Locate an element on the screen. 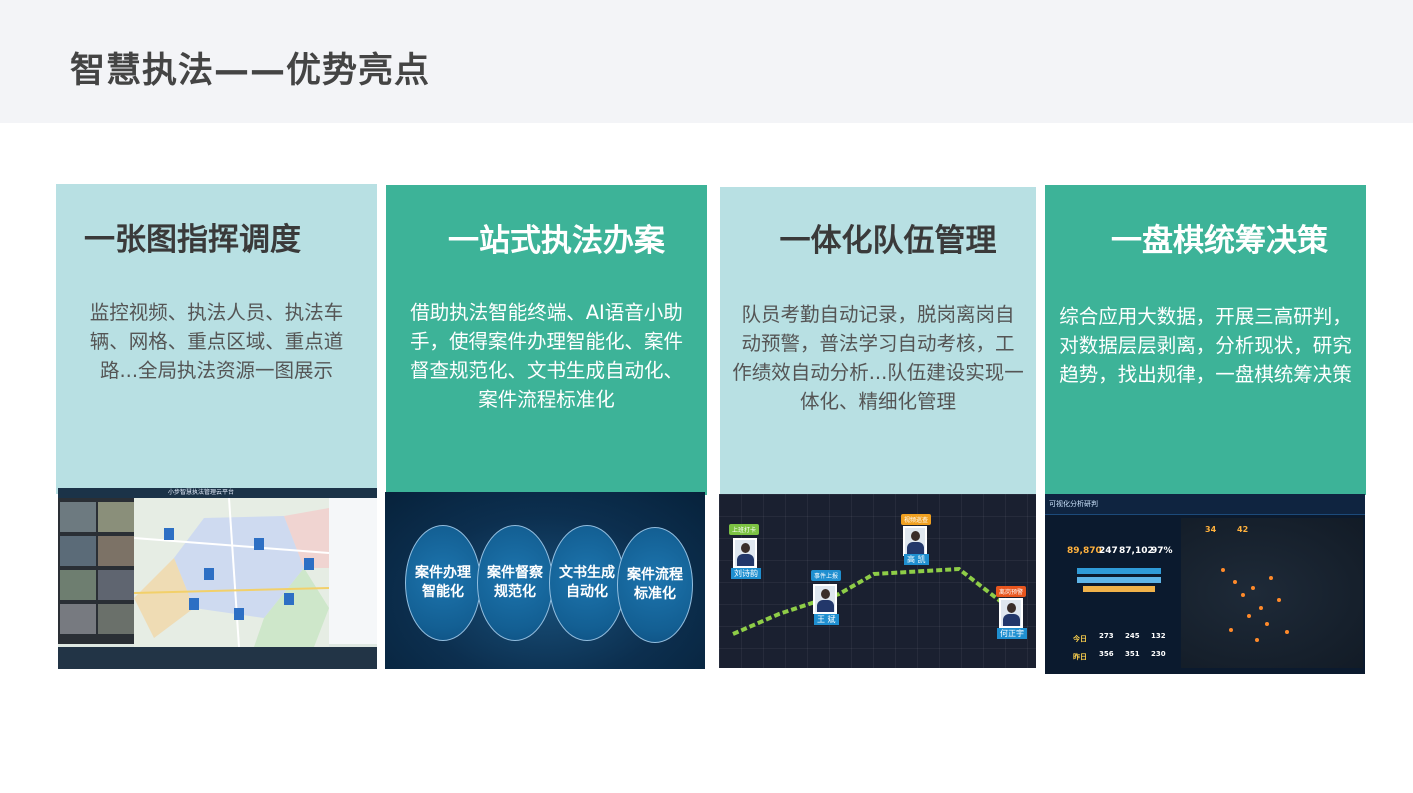 The width and height of the screenshot is (1413, 793). person-tag: 事件上报 is located at coordinates (826, 575).